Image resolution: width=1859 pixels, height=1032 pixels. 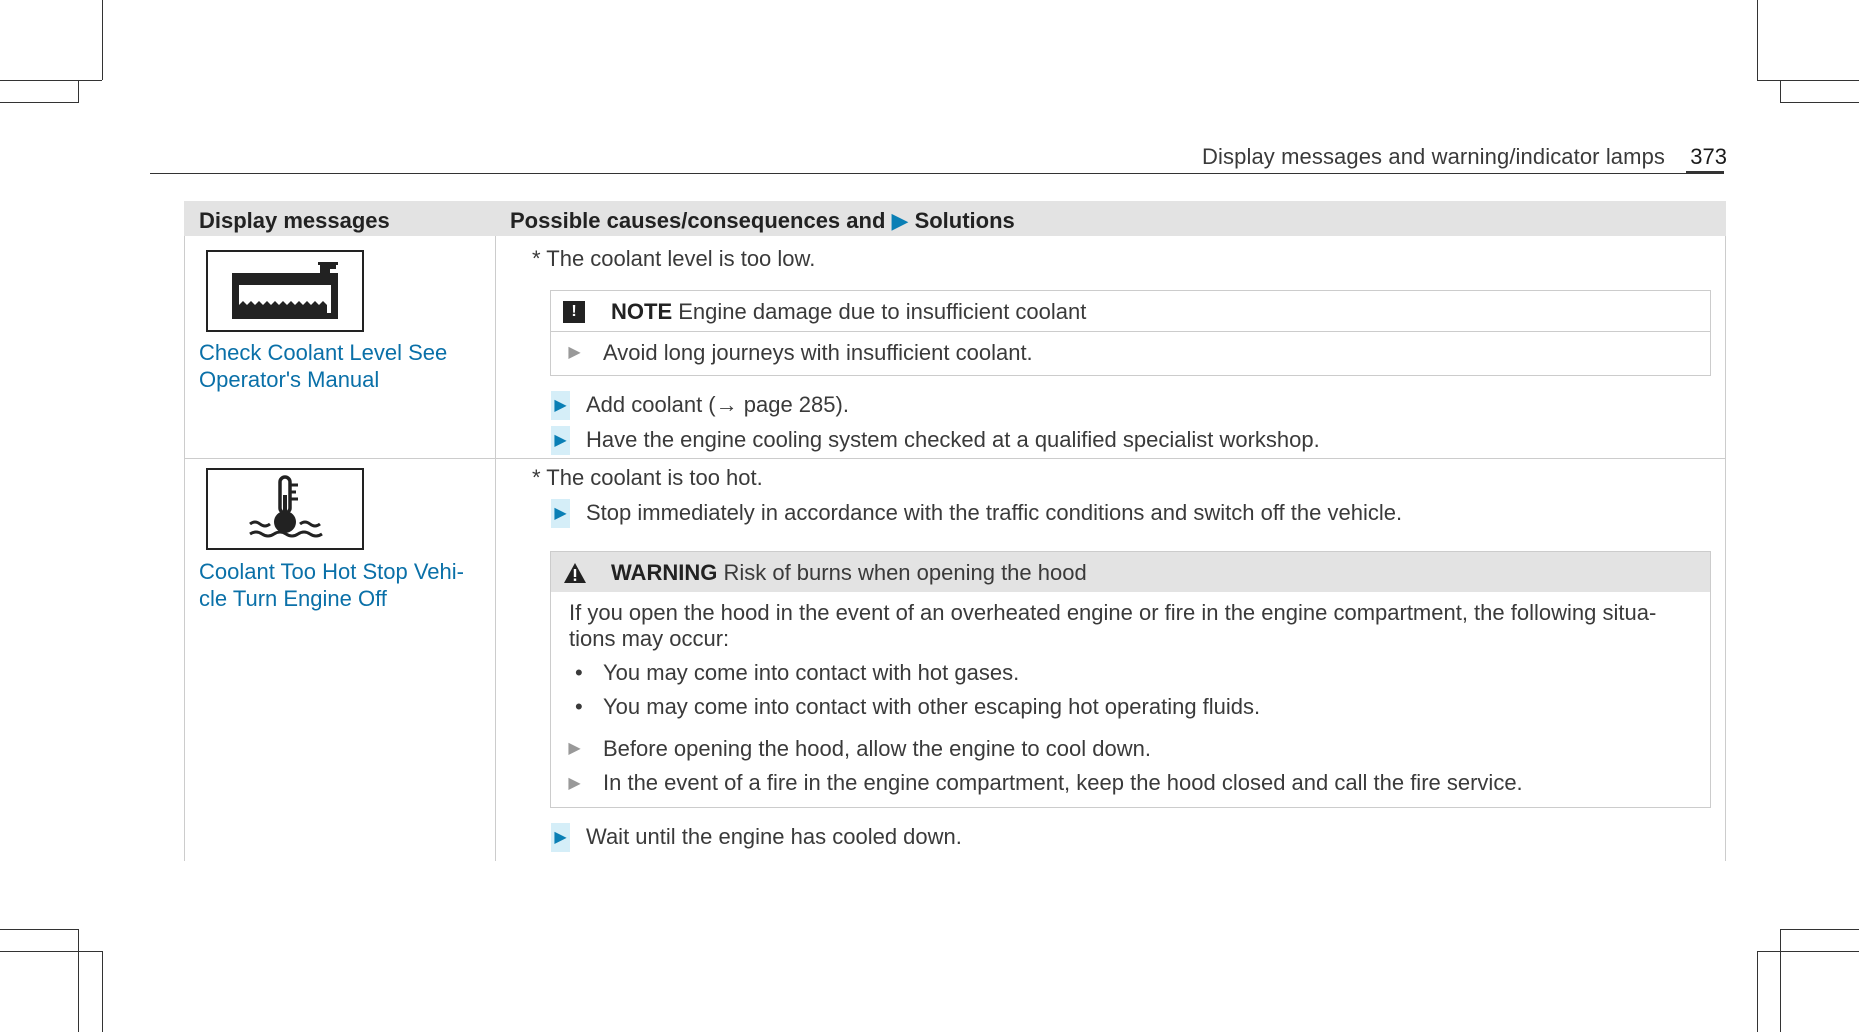 I want to click on column-header-solutions-text: Solutions, so click(x=964, y=220).